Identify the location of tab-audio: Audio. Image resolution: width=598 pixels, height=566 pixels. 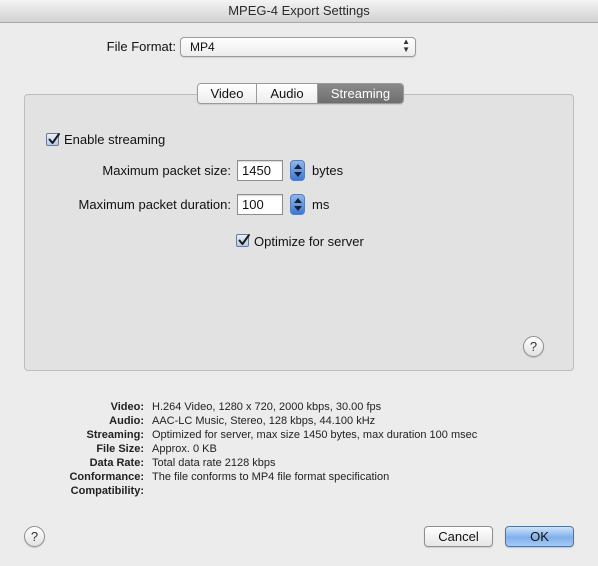
(287, 93).